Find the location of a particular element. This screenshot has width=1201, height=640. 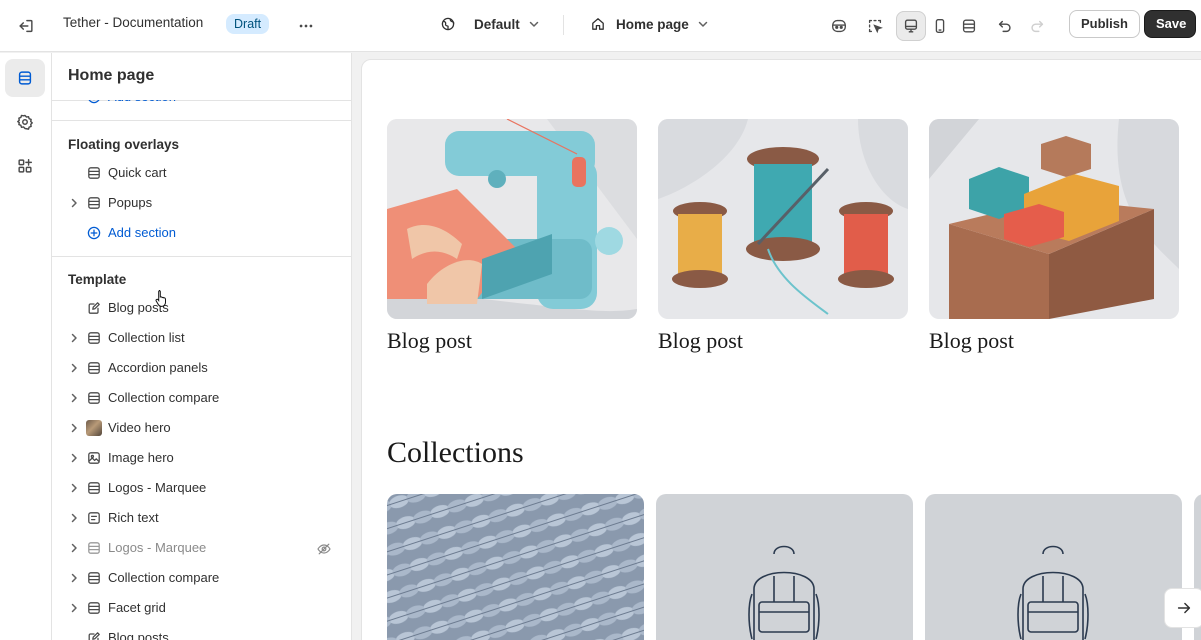

gear-icon is located at coordinates (25, 122).